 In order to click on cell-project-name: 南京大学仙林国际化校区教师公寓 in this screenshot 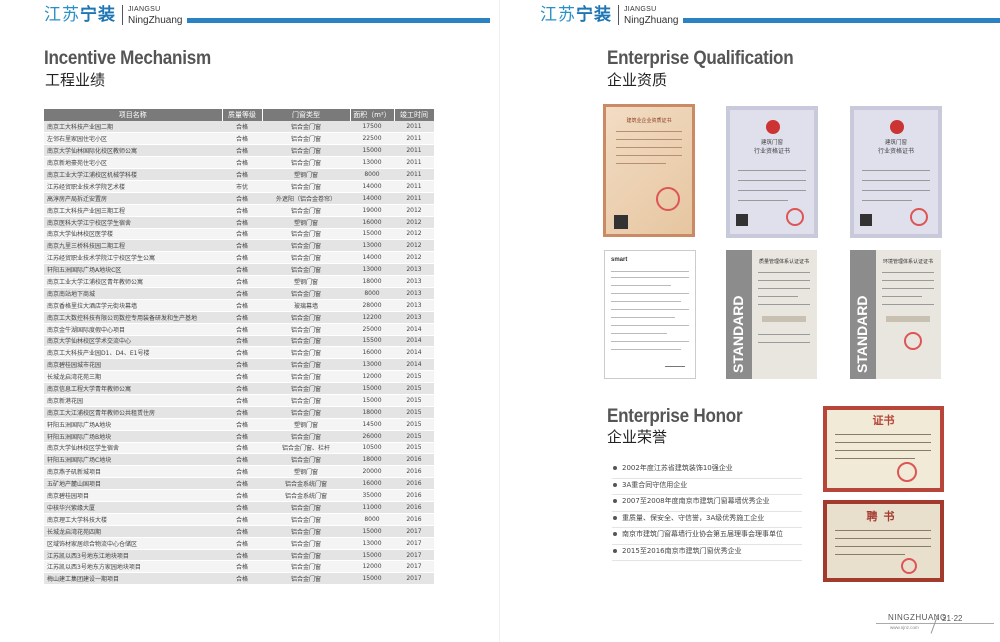, I will do `click(133, 151)`.